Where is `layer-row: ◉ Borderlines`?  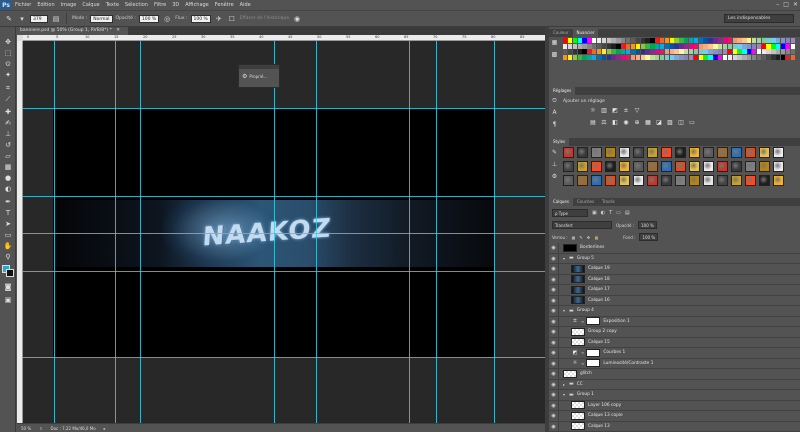 layer-row: ◉ Borderlines is located at coordinates (674, 248).